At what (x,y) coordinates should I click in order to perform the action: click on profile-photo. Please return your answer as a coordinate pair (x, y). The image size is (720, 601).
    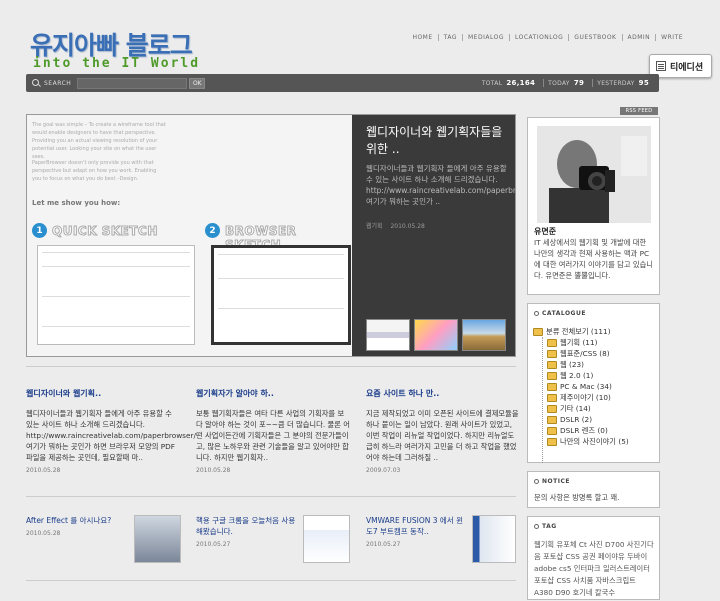
    Looking at the image, I should click on (594, 174).